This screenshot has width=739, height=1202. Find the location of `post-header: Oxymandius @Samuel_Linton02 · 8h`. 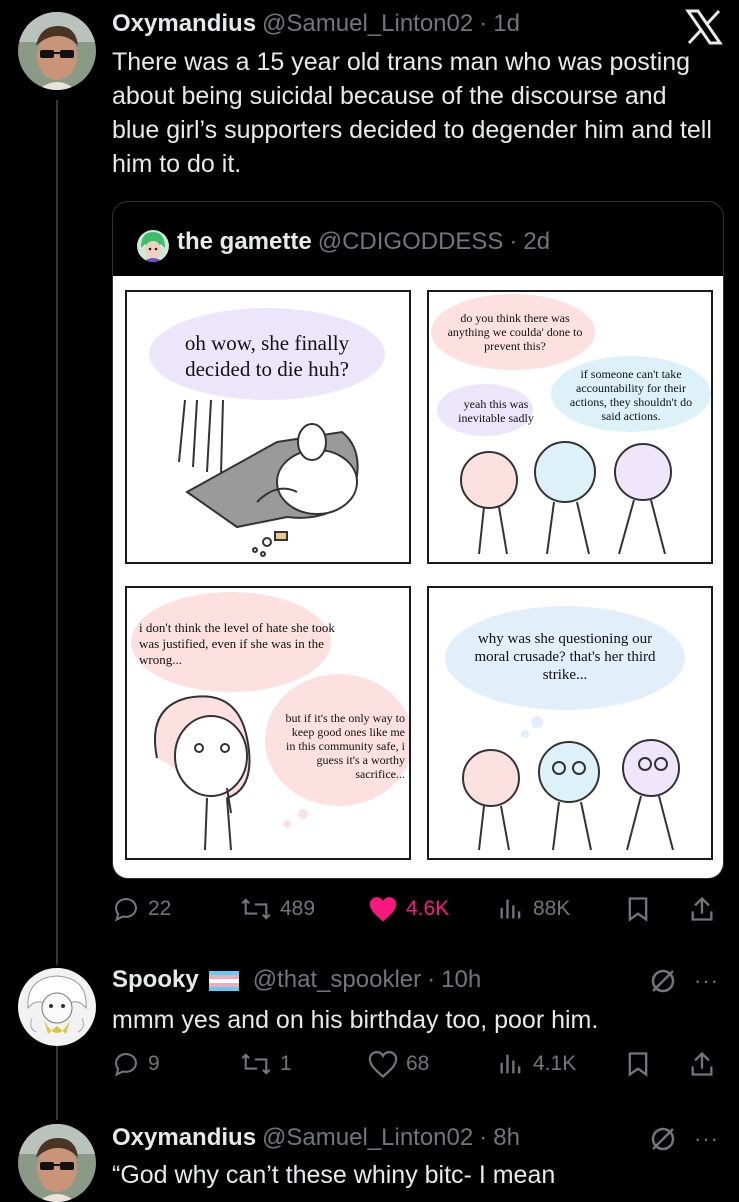

post-header: Oxymandius @Samuel_Linton02 · 8h is located at coordinates (316, 1138).